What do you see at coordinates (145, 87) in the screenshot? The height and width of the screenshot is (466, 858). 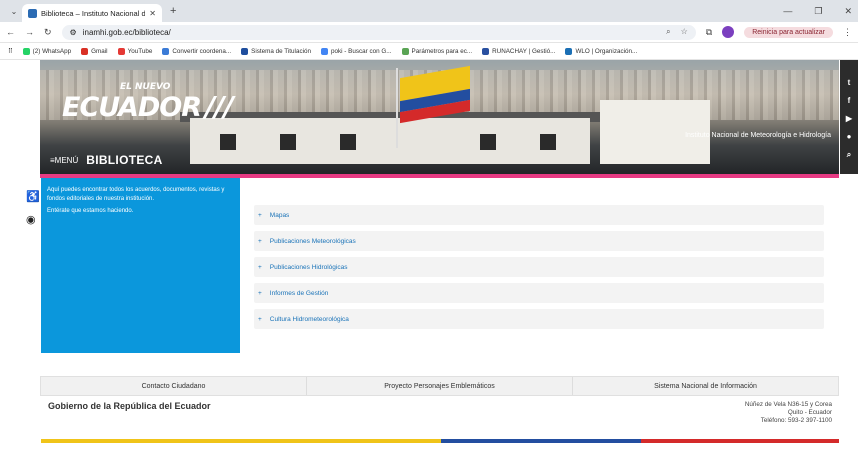 I see `logo-small-text: EL NUEVO` at bounding box center [145, 87].